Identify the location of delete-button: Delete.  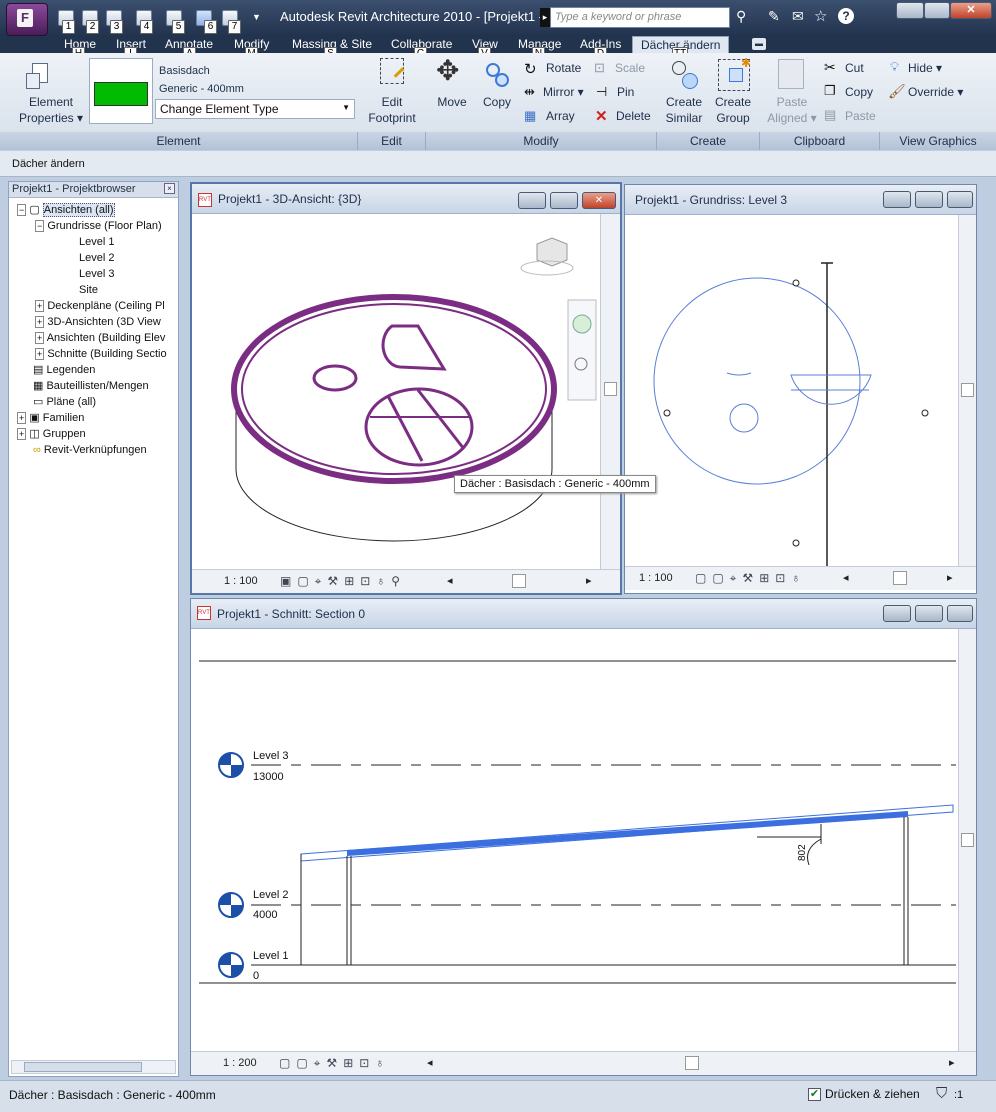
(633, 116).